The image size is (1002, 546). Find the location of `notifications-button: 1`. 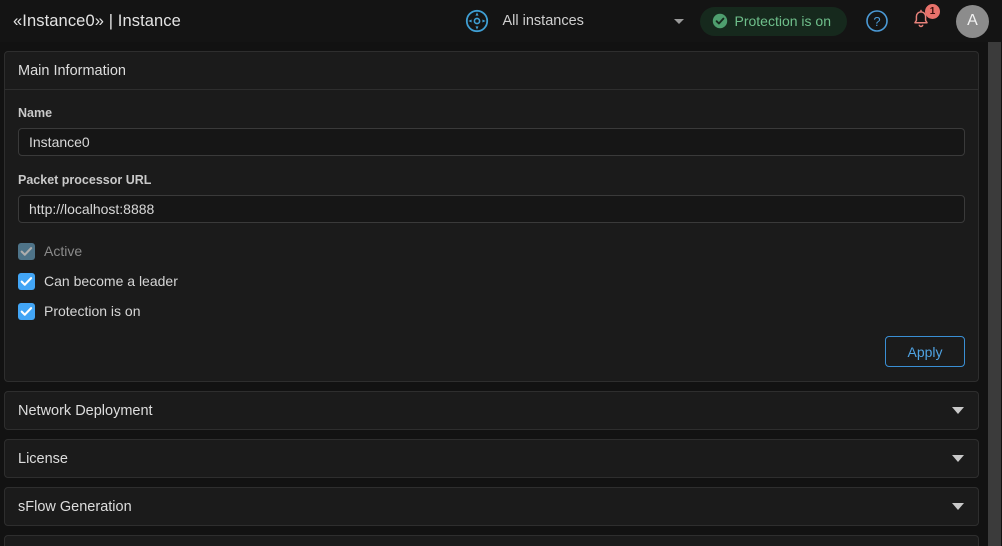

notifications-button: 1 is located at coordinates (925, 18).